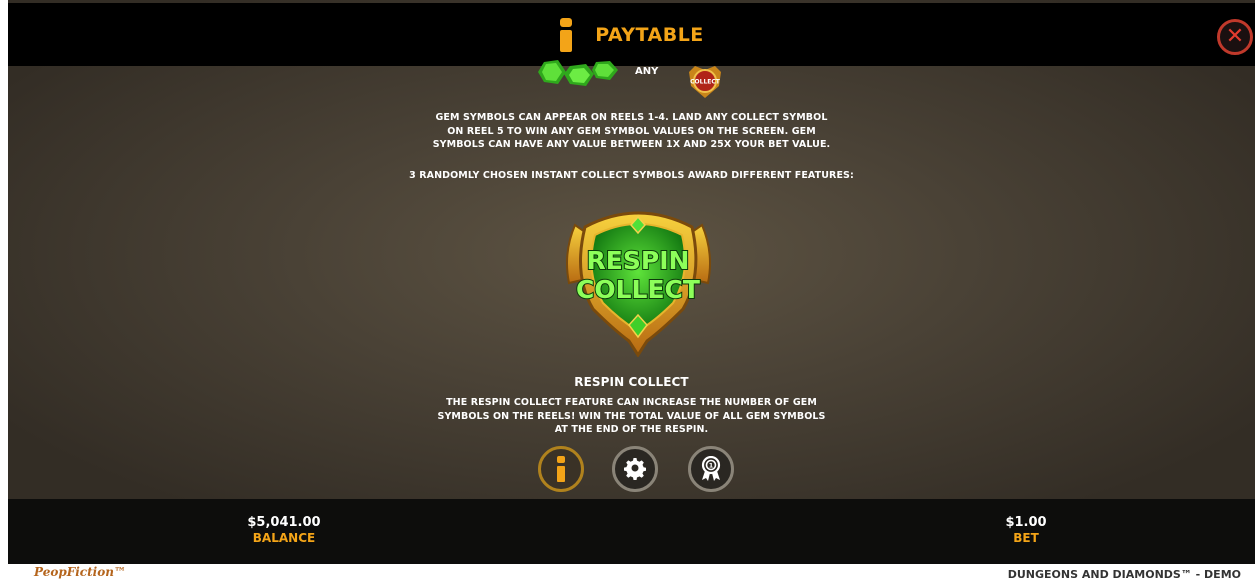 The width and height of the screenshot is (1255, 579). Describe the element at coordinates (1026, 522) in the screenshot. I see `bet-value: $1.00` at that location.